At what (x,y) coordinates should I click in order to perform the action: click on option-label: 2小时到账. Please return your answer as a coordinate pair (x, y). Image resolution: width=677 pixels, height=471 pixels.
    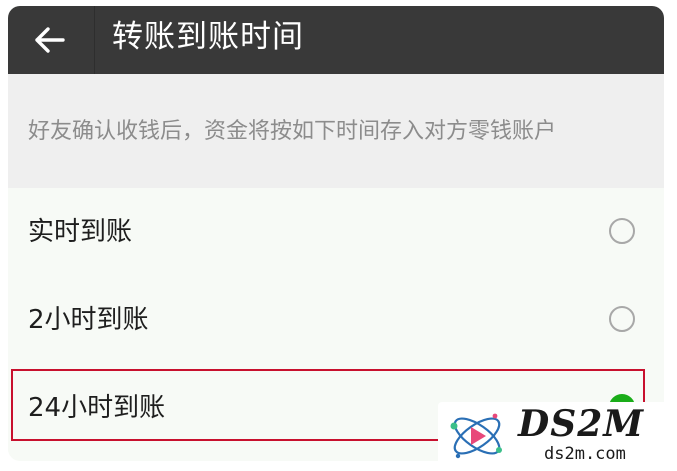
    Looking at the image, I should click on (88, 320).